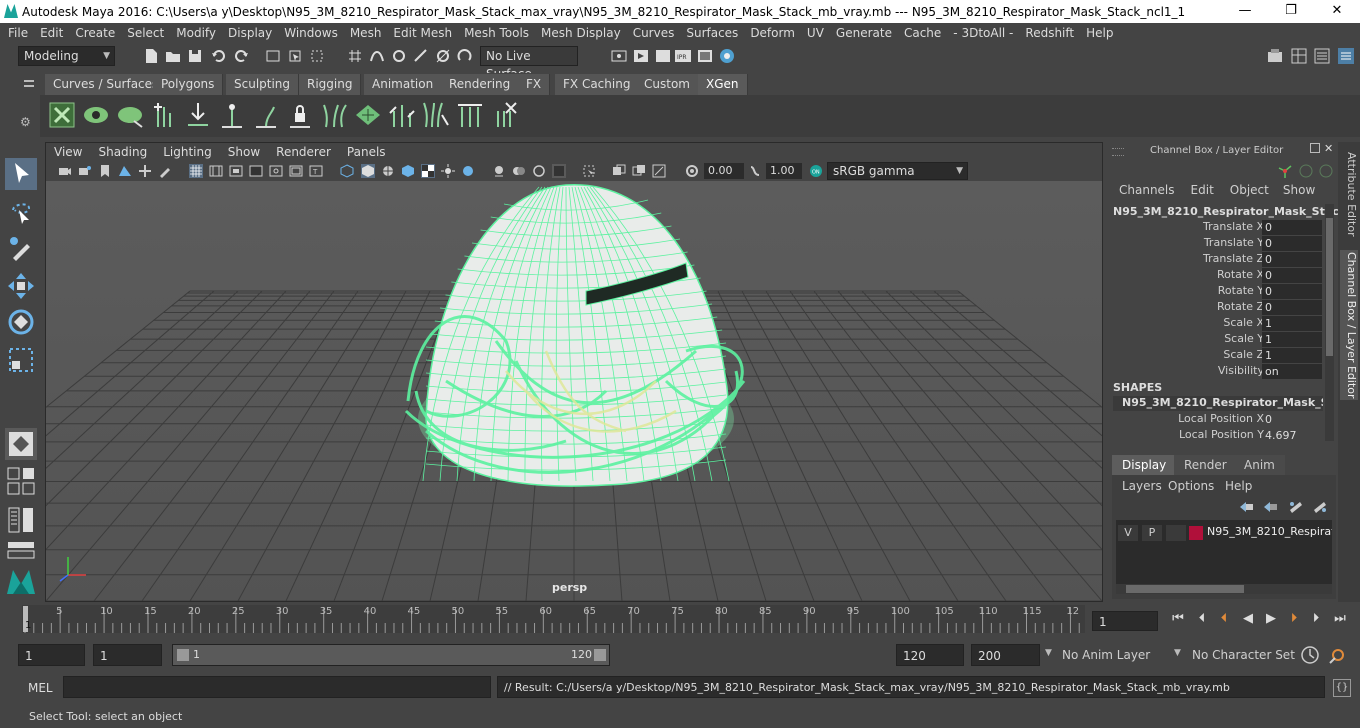  I want to click on gate-mask-icon, so click(256, 171).